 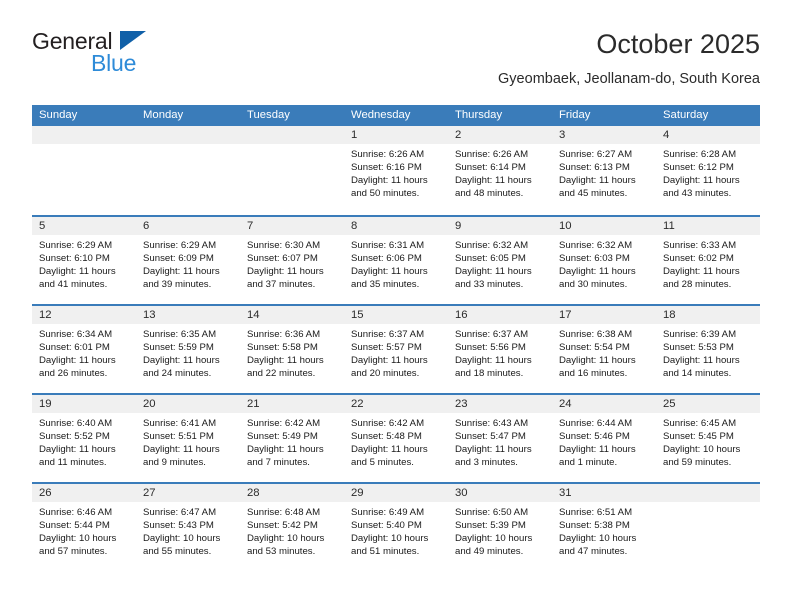 What do you see at coordinates (492, 154) in the screenshot?
I see `sunrise-text: Sunrise: 6:26 AM` at bounding box center [492, 154].